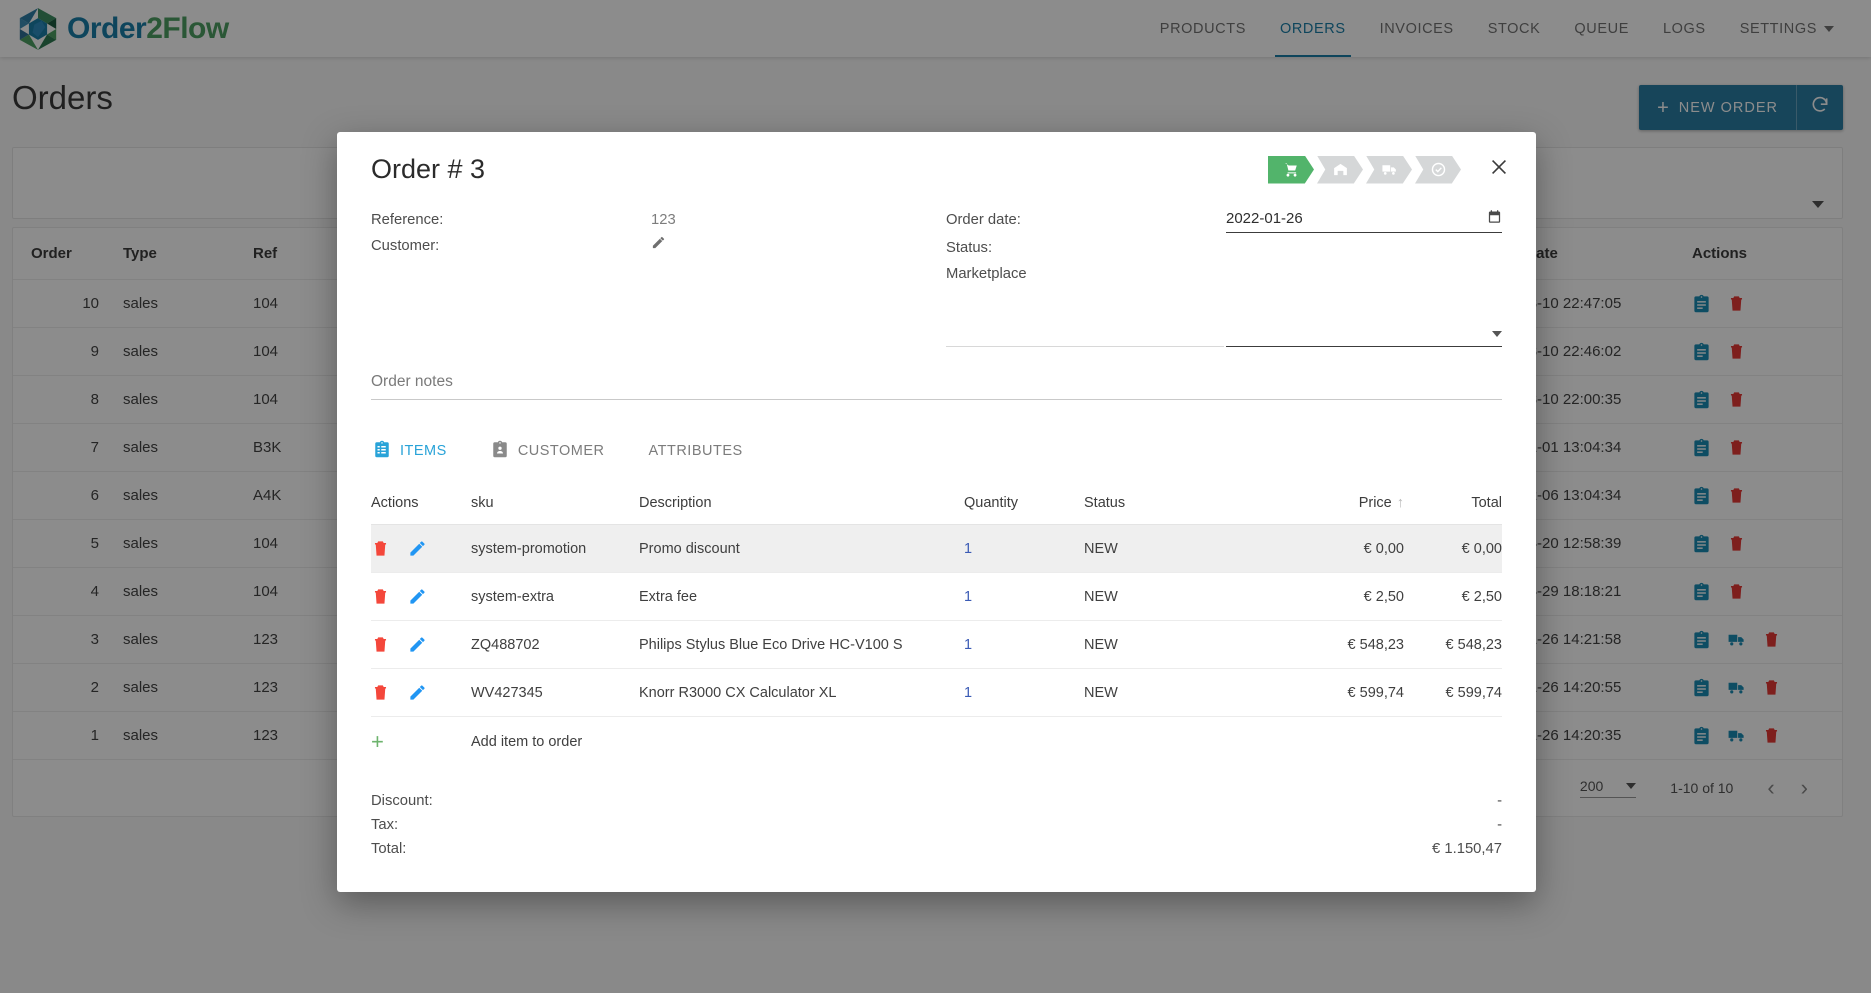  What do you see at coordinates (936, 742) in the screenshot?
I see `add-item-row: + Add item to order` at bounding box center [936, 742].